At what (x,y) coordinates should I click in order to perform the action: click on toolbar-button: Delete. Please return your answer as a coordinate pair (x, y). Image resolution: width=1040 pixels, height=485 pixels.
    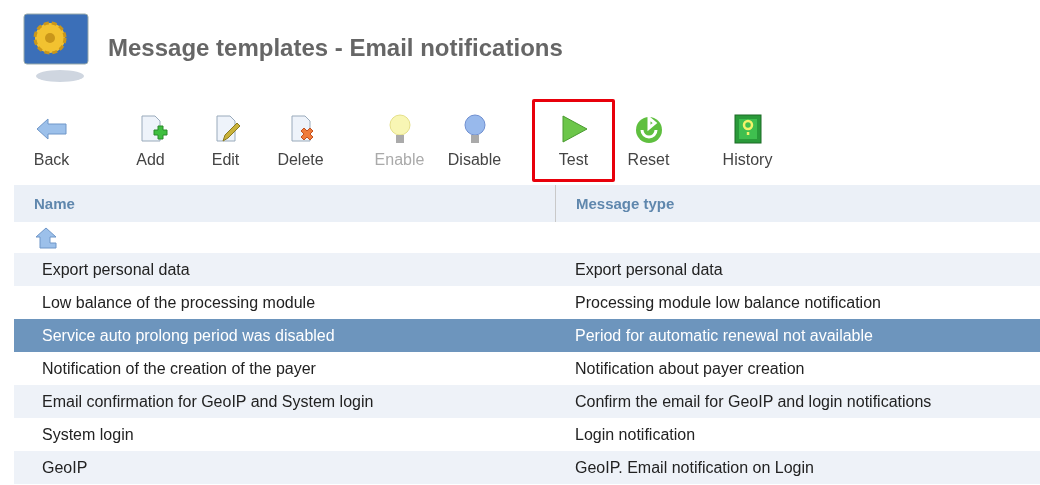
    Looking at the image, I should click on (300, 140).